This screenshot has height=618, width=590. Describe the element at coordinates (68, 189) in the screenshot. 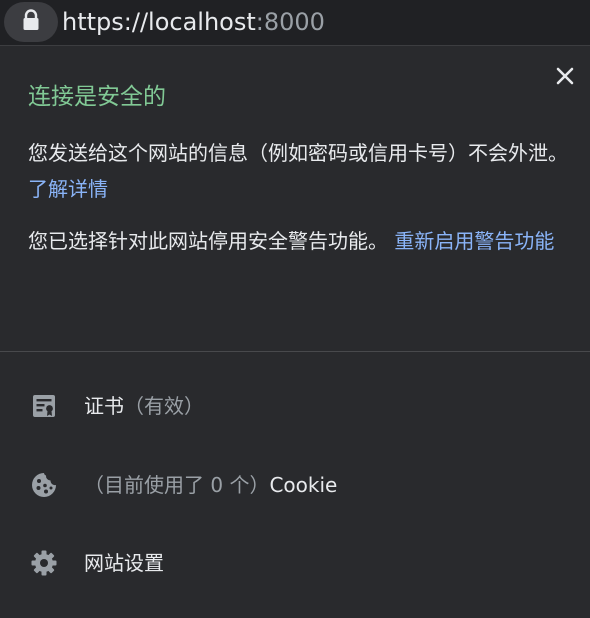

I see `learn-more-link: 了解详情` at that location.